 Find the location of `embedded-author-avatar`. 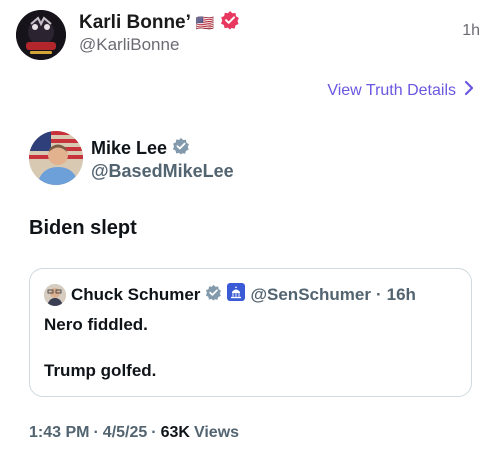

embedded-author-avatar is located at coordinates (56, 158).